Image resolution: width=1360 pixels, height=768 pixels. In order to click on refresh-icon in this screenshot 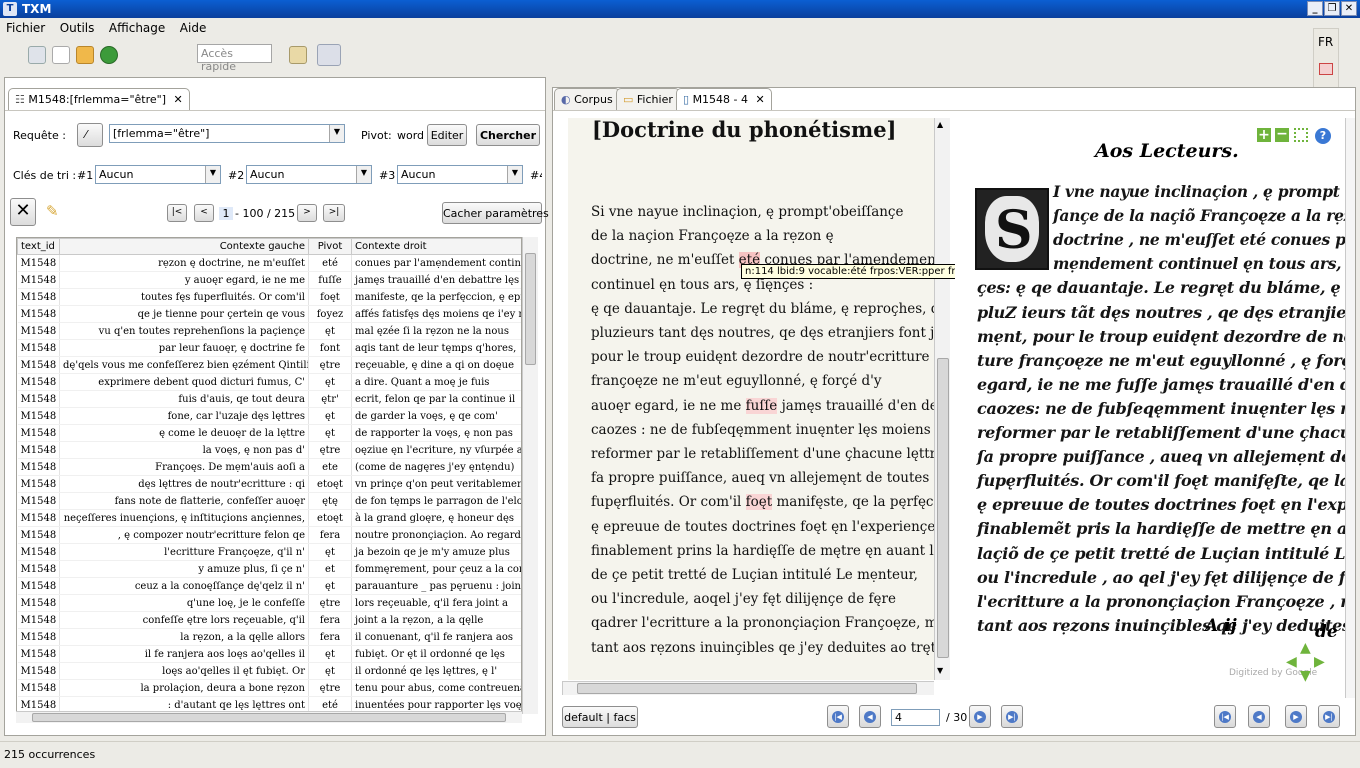, I will do `click(109, 55)`.